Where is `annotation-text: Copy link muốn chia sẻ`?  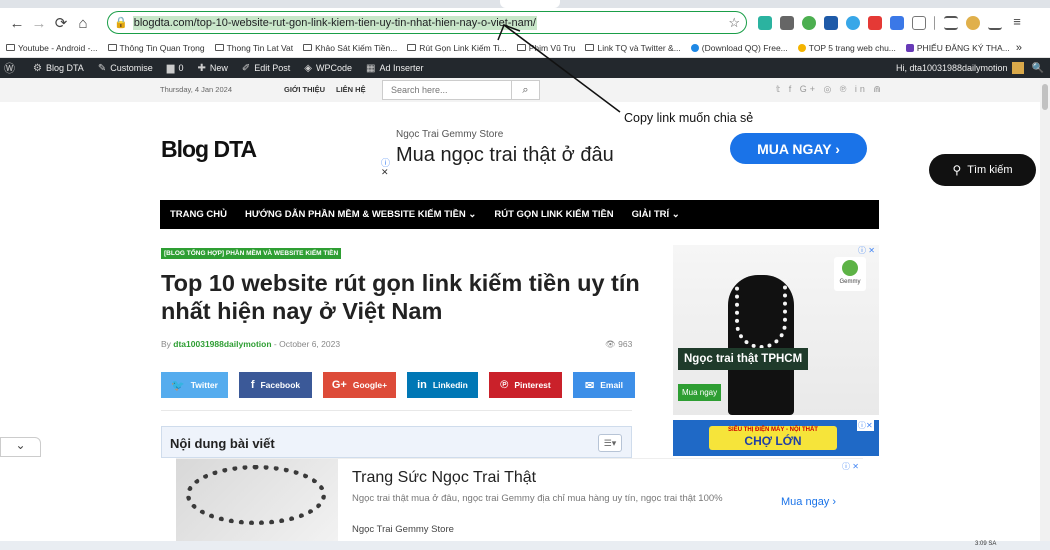
annotation-text: Copy link muốn chia sẻ is located at coordinates (689, 118).